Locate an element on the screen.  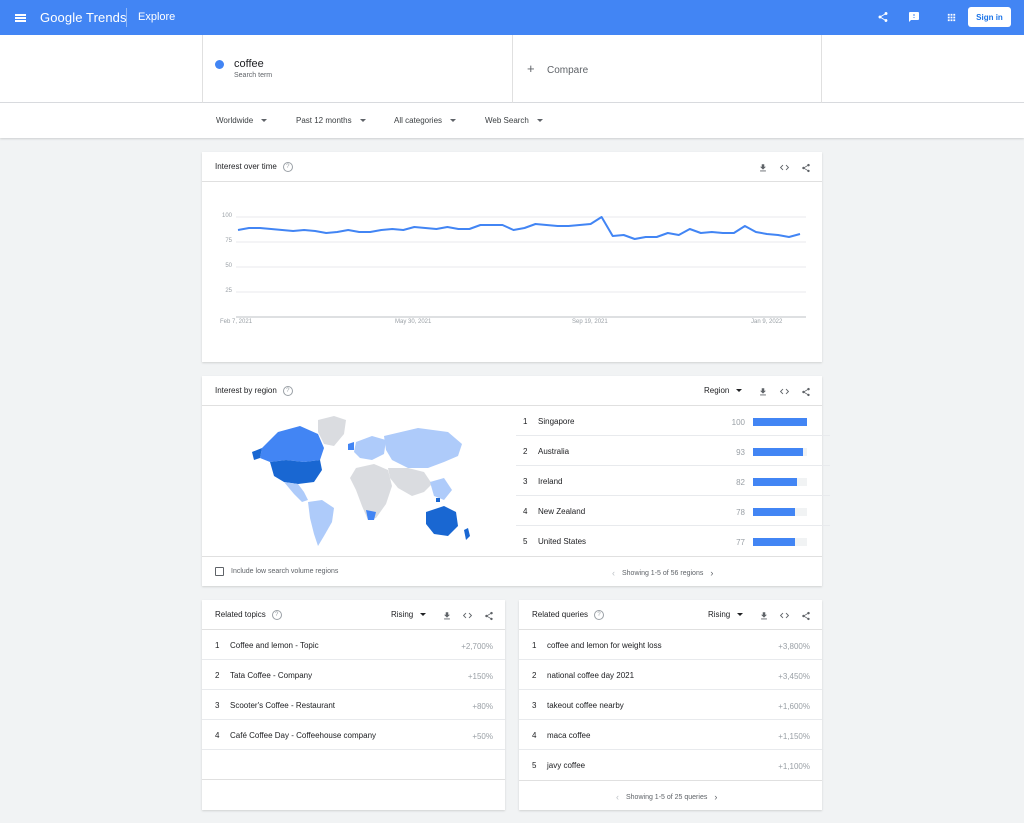
time-filter-label: Past 12 months is located at coordinates (324, 120).